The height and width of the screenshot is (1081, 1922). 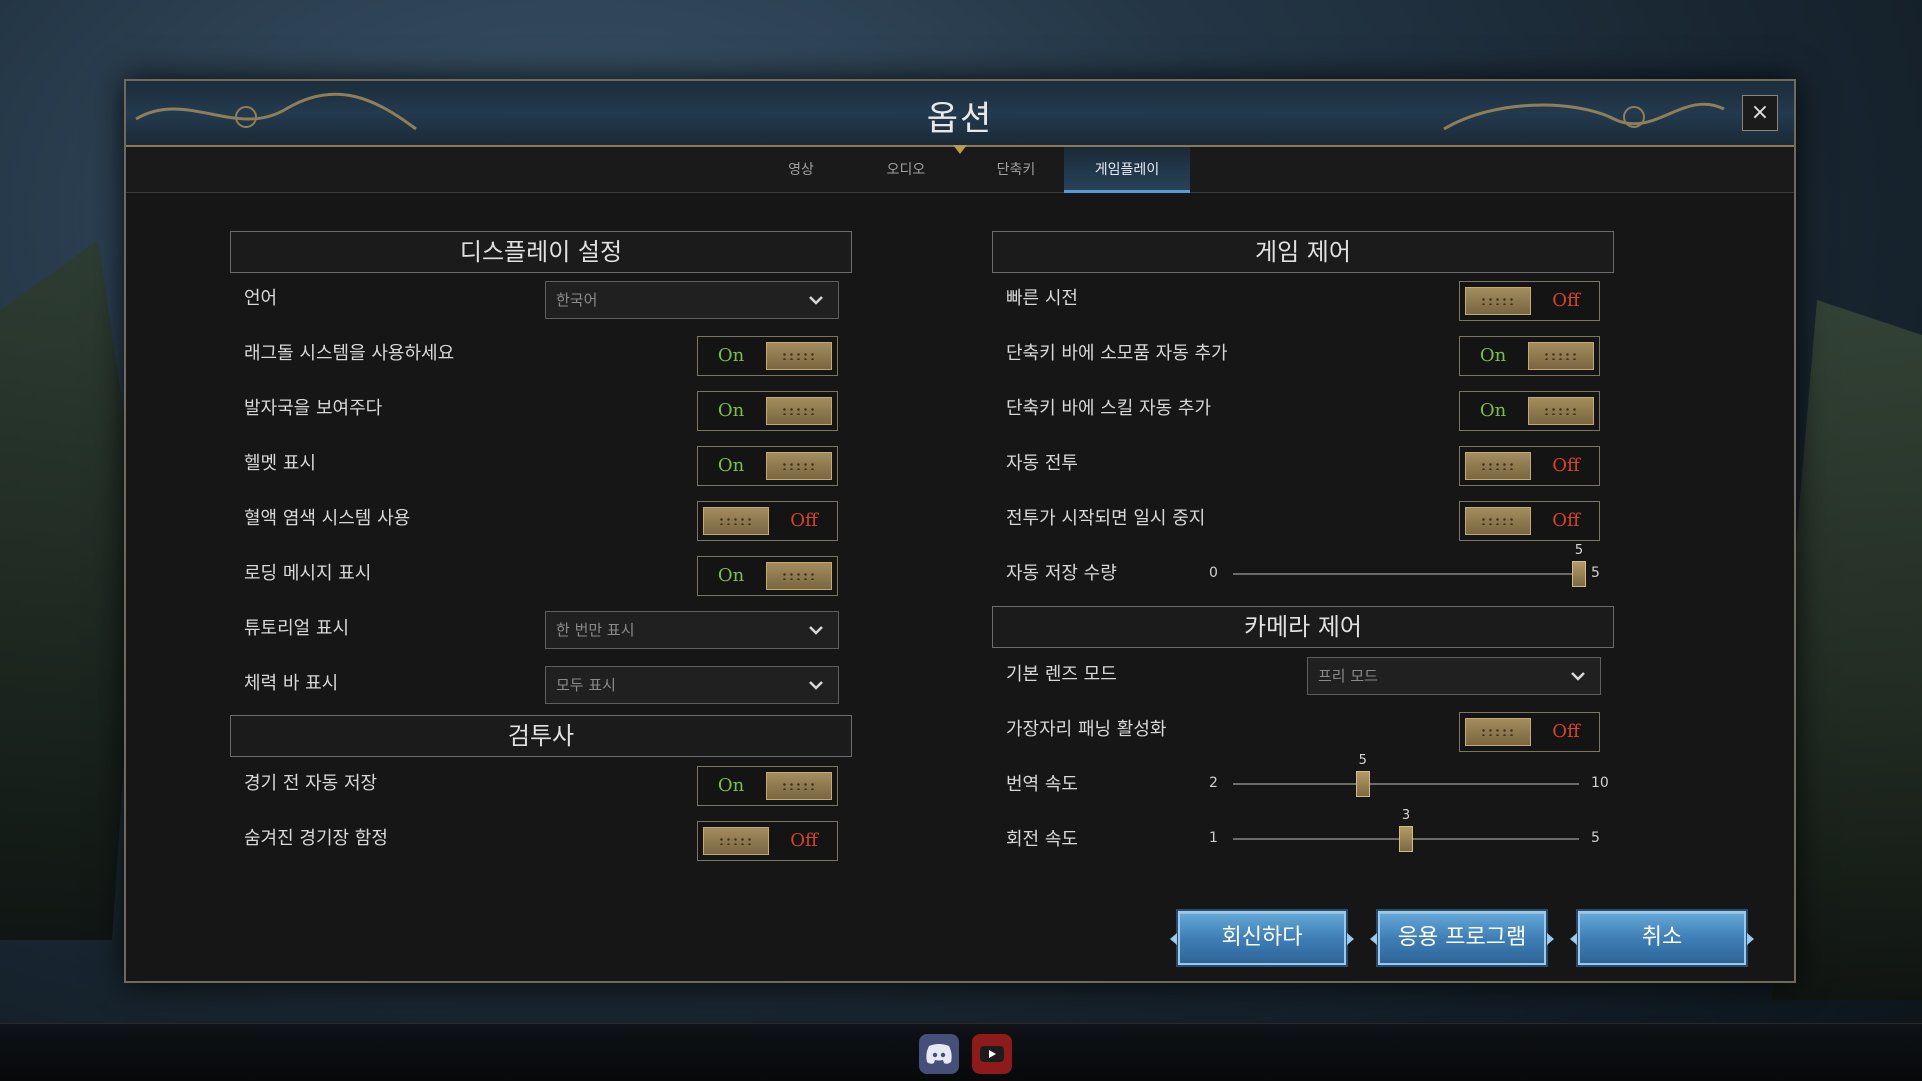 I want to click on apply-button: 응용 프로그램, so click(x=1462, y=938).